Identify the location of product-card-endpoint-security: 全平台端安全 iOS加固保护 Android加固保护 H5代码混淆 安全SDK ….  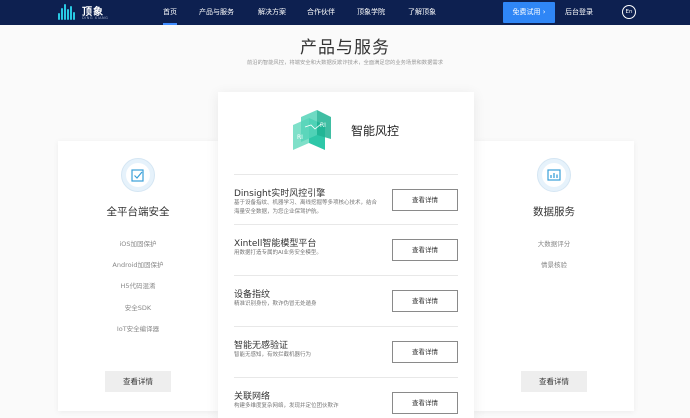
(138, 276).